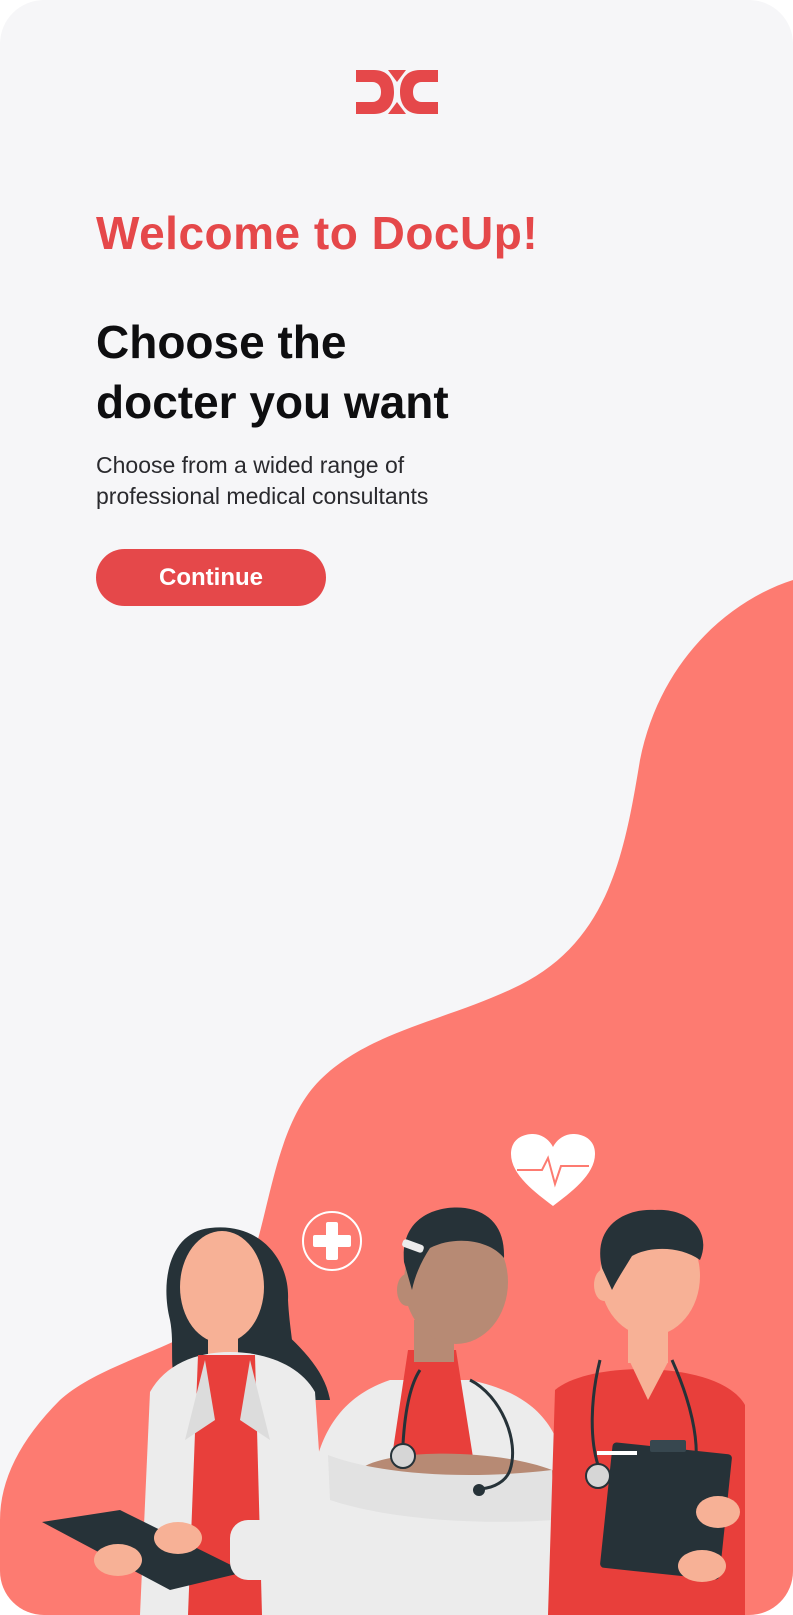 Image resolution: width=793 pixels, height=1615 pixels. Describe the element at coordinates (317, 233) in the screenshot. I see `welcome-title: Welcome to DocUp!` at that location.